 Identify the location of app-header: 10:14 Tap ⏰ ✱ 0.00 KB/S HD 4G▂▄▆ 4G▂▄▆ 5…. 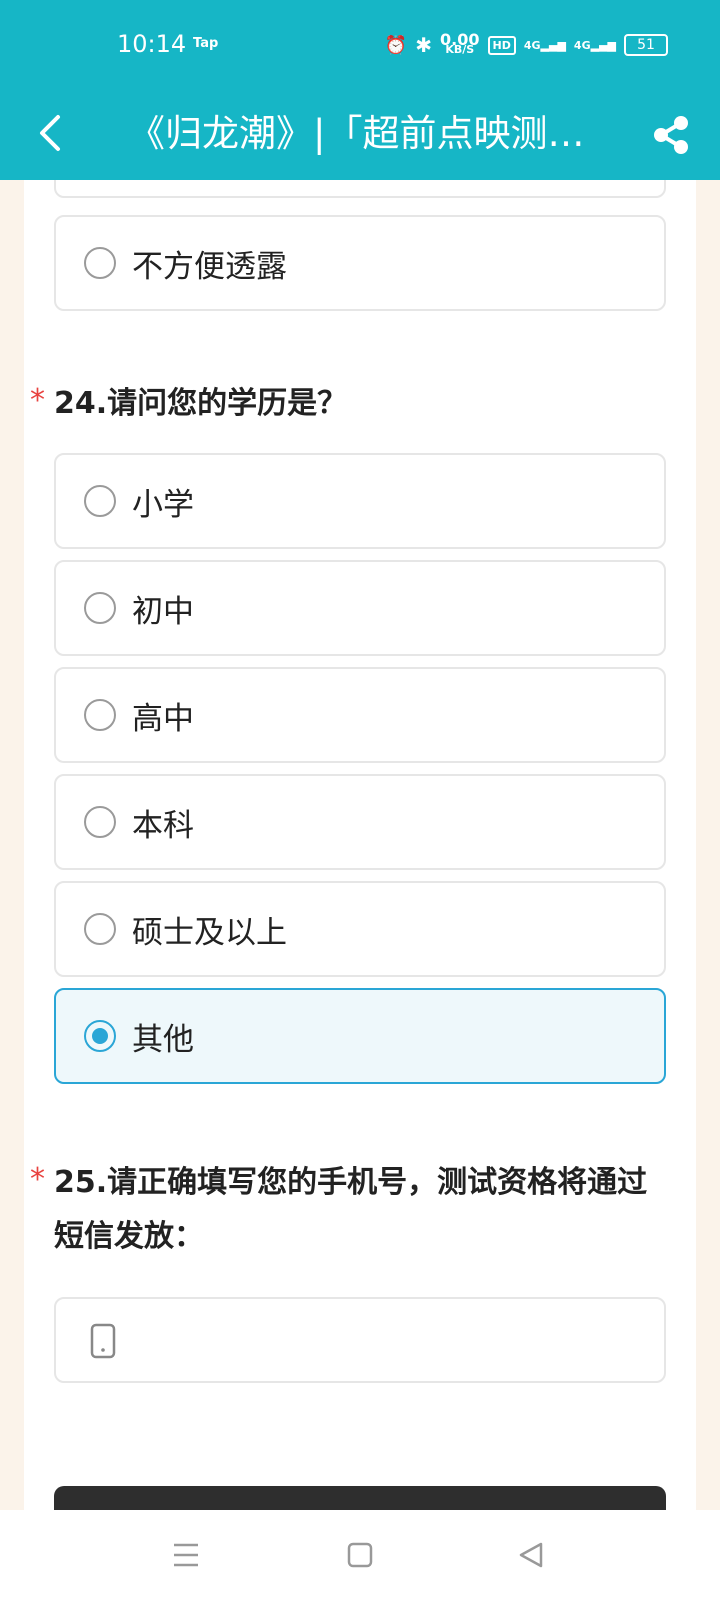
(360, 90).